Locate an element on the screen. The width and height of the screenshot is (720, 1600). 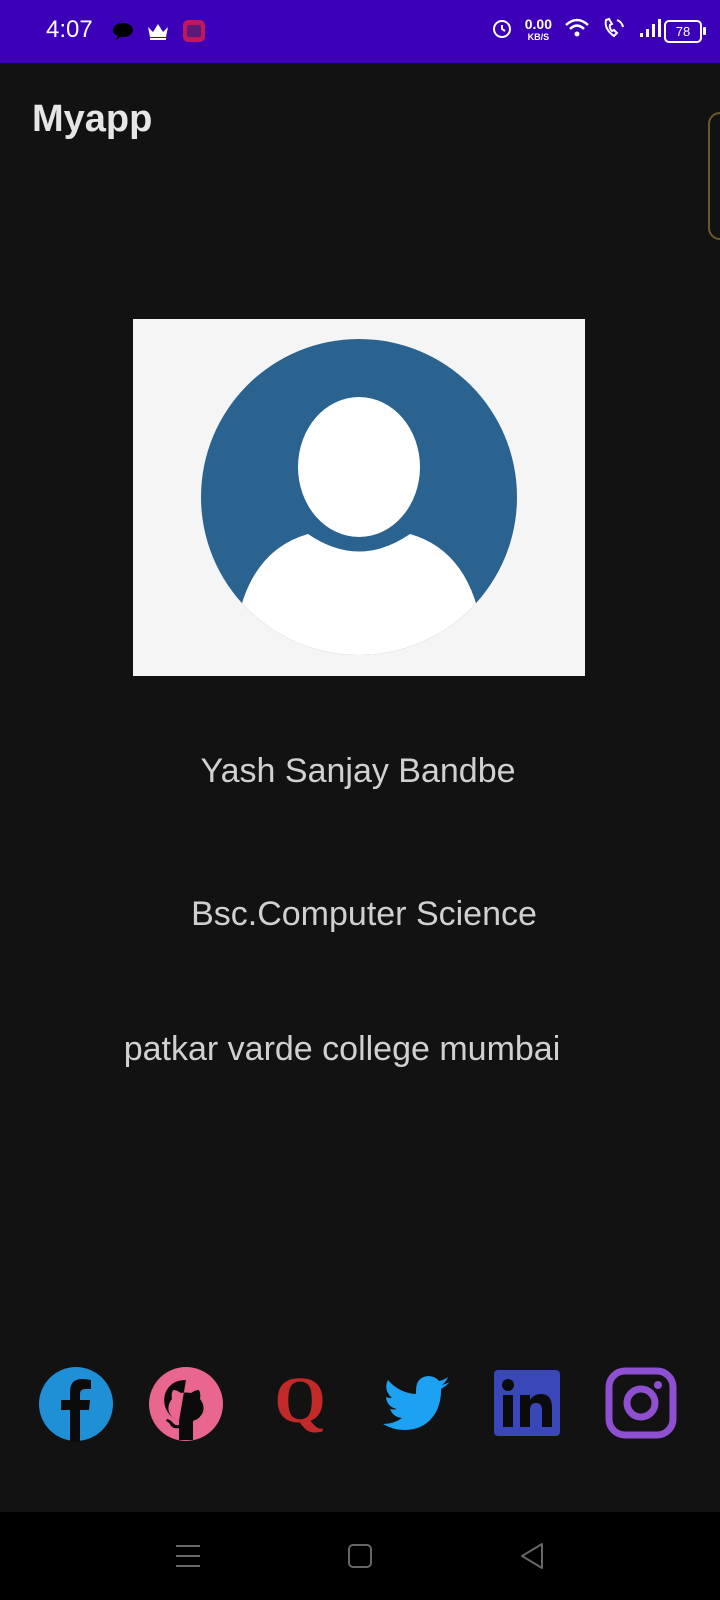
svg-text: Q is located at coordinates (299, 1401).